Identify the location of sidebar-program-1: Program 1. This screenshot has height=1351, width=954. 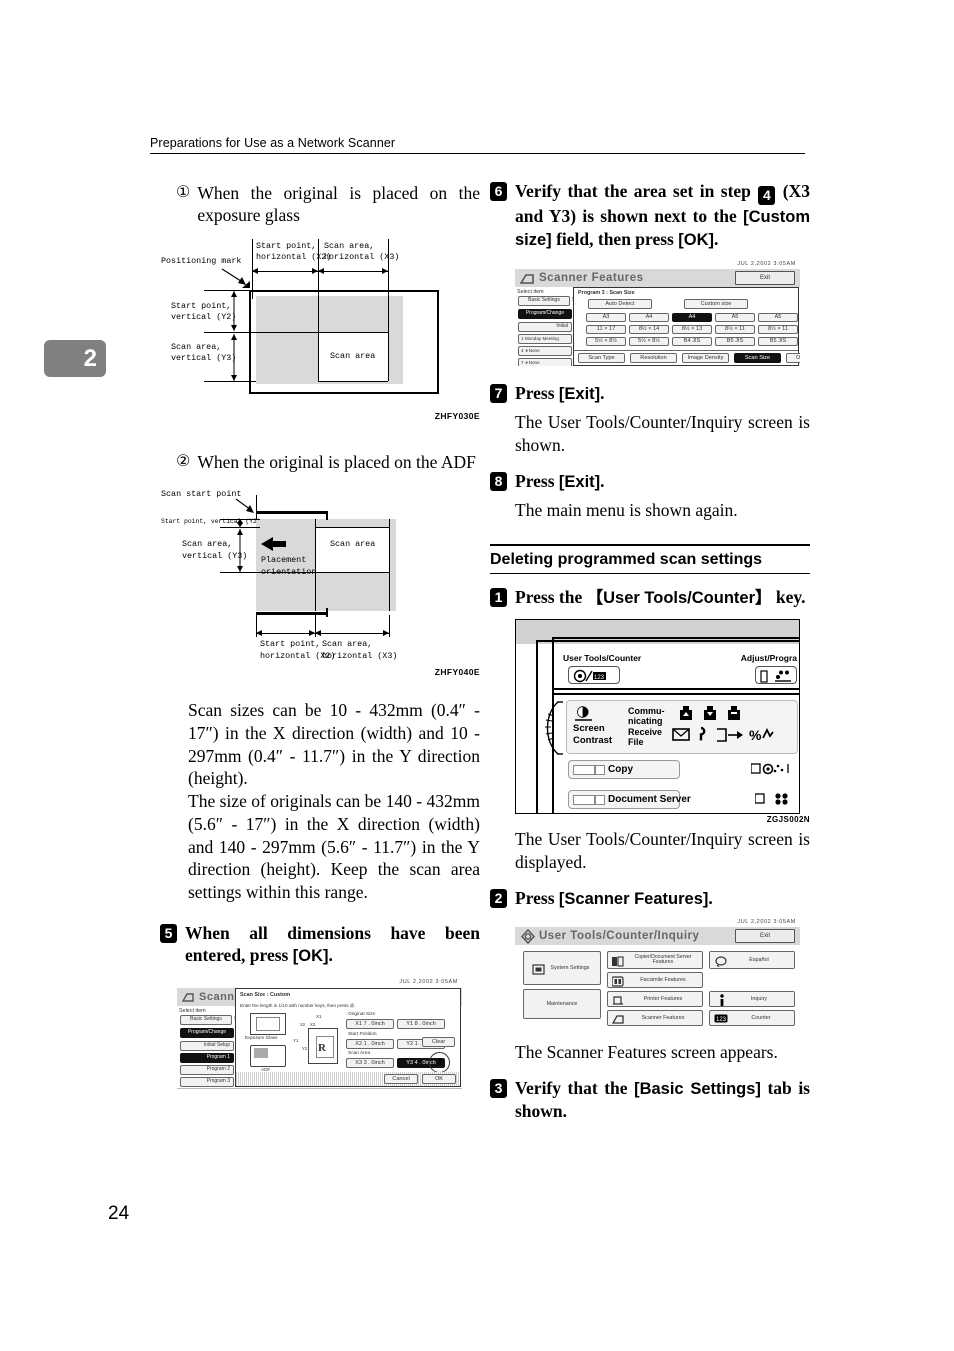
(207, 1058).